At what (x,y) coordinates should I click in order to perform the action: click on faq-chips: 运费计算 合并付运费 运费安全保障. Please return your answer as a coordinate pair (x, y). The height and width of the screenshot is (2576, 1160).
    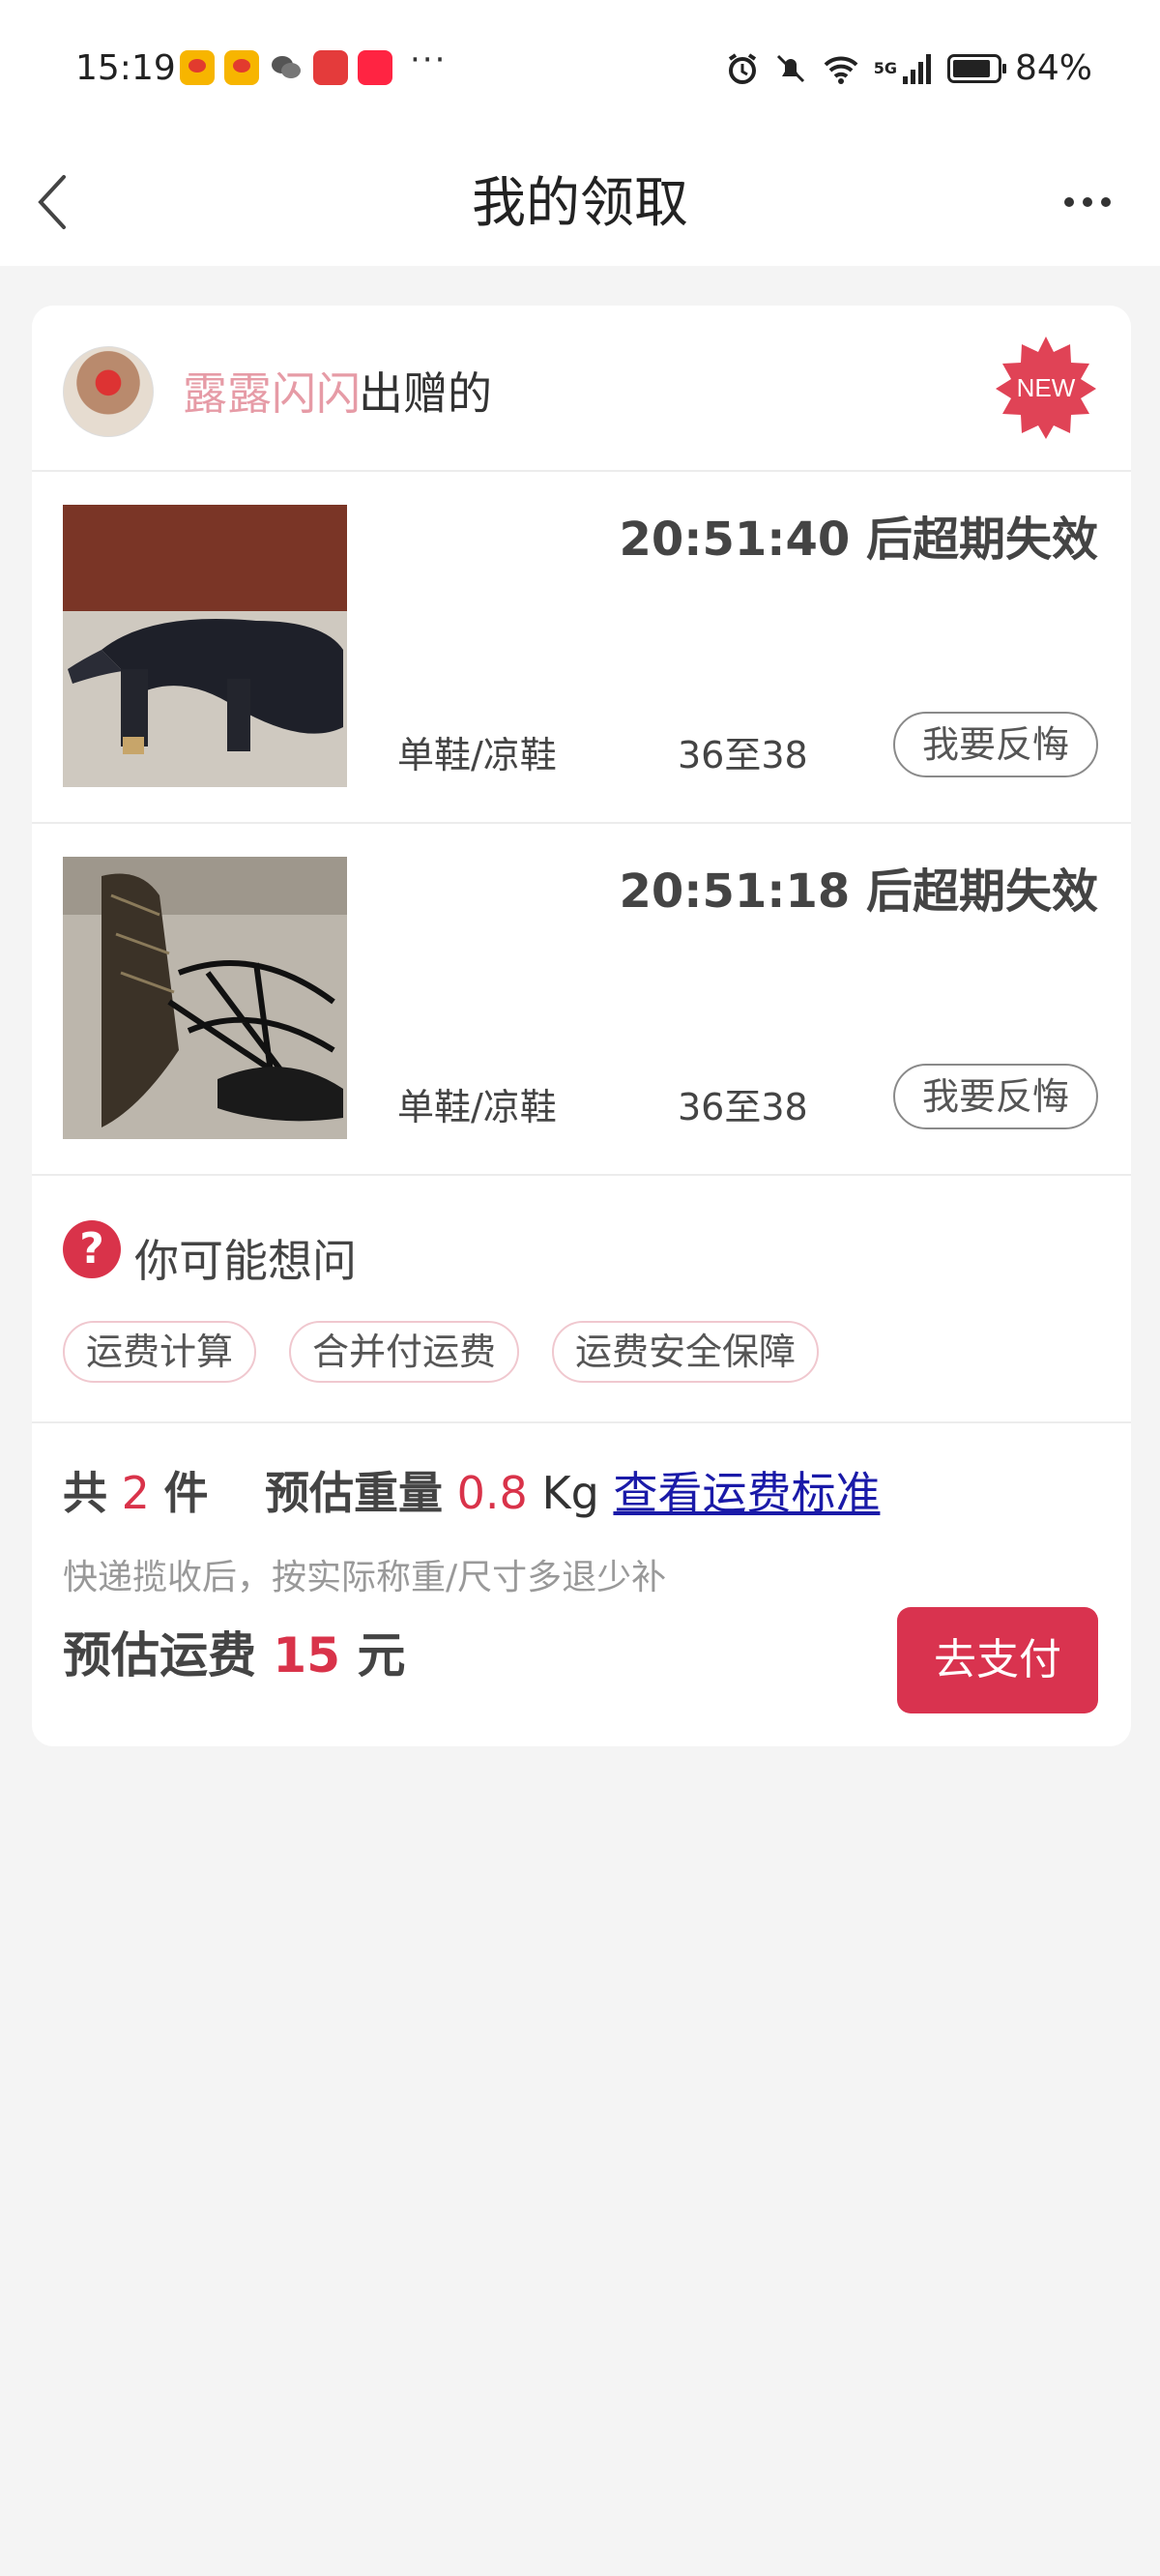
    Looking at the image, I should click on (442, 1352).